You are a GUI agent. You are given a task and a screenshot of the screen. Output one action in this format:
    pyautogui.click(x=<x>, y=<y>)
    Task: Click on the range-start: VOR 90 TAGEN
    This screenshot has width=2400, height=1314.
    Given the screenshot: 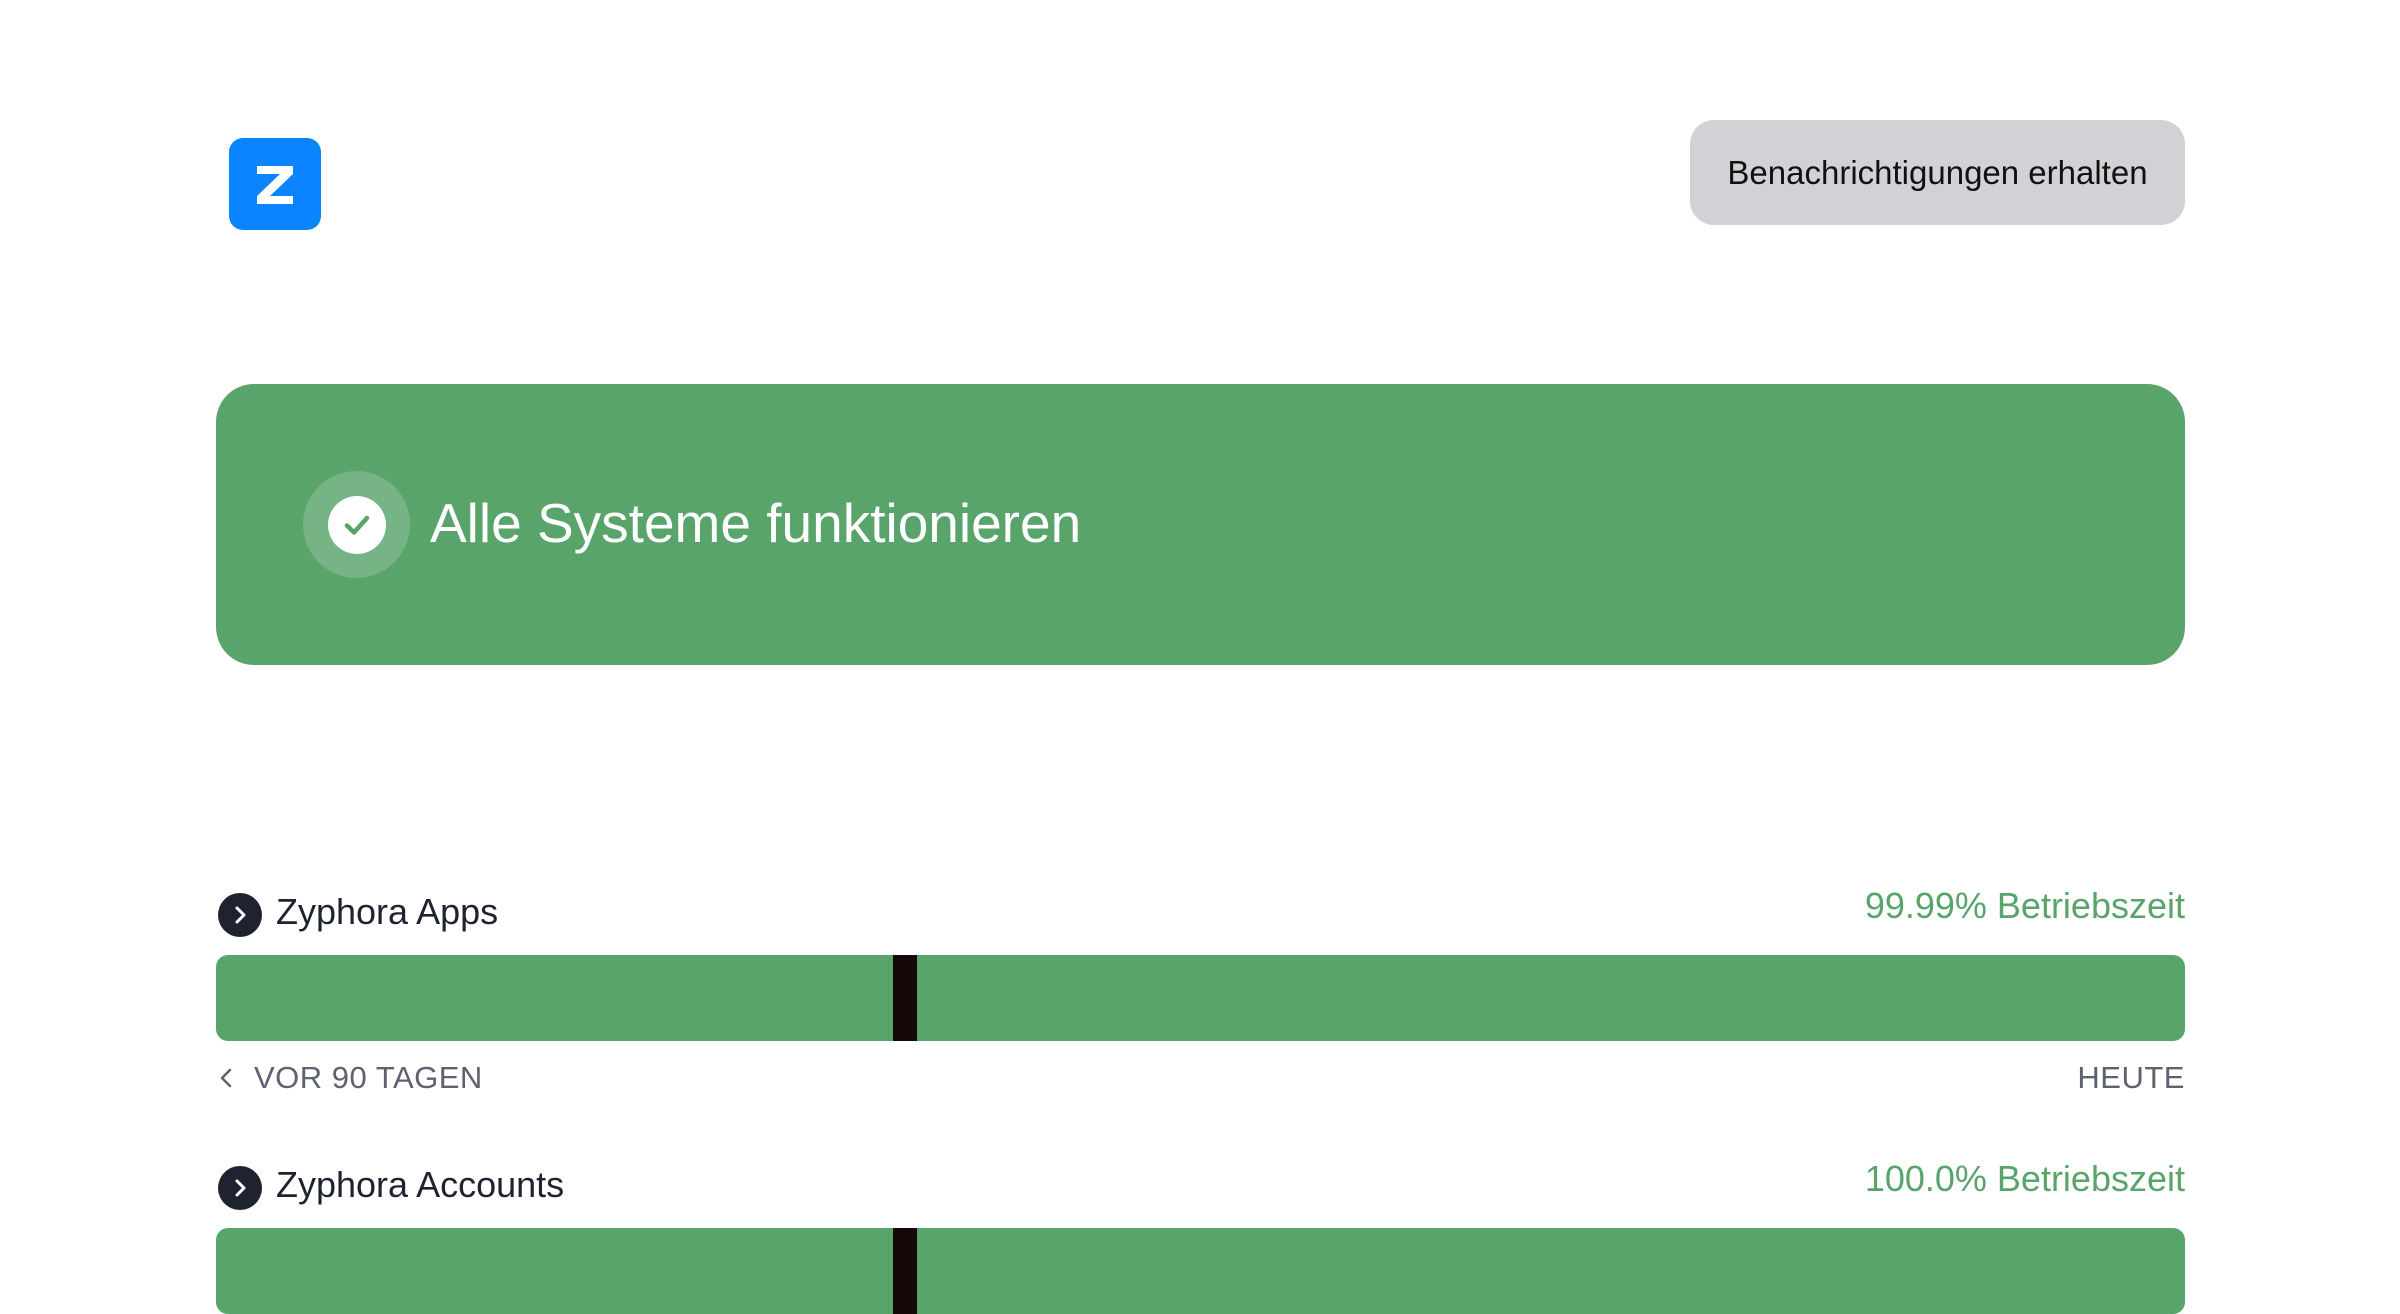 What is the action you would take?
    pyautogui.click(x=349, y=1078)
    